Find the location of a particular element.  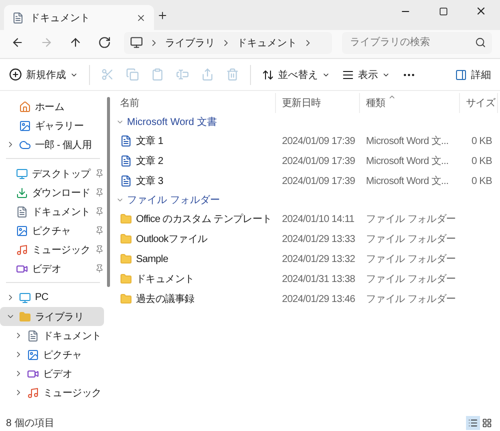

delete-icon is located at coordinates (232, 74).